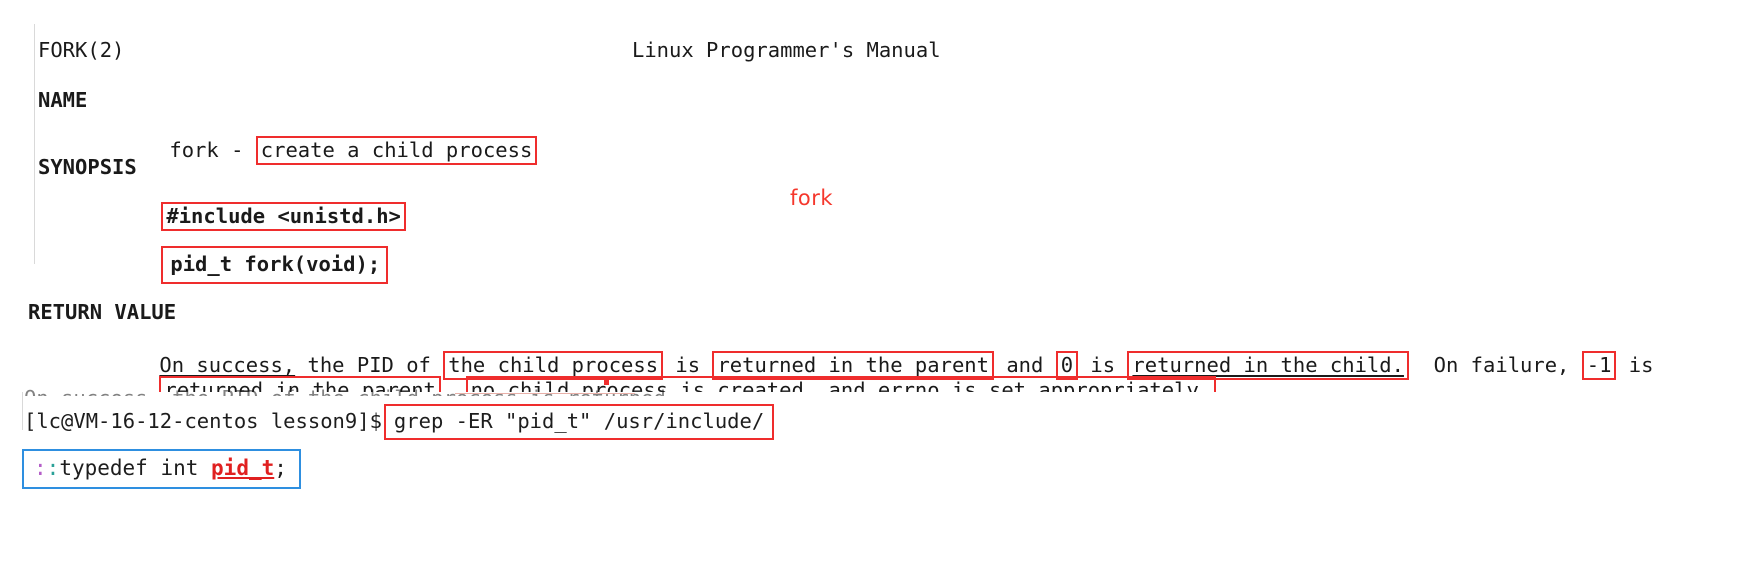 The image size is (1751, 573). What do you see at coordinates (40, 468) in the screenshot?
I see `result-path-prefix: :` at bounding box center [40, 468].